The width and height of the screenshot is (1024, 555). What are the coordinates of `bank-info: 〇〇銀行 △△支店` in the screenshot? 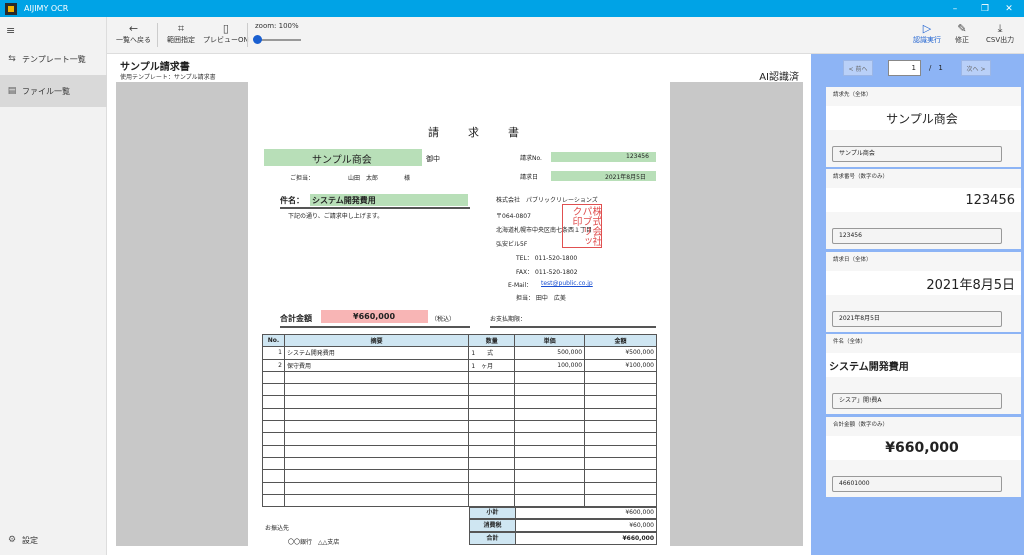 It's located at (314, 542).